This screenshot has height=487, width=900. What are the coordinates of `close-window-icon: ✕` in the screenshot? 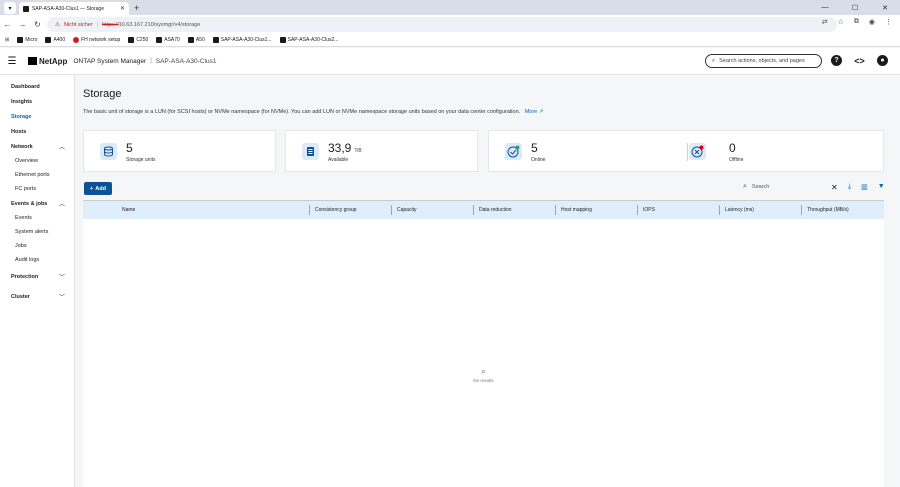 It's located at (885, 7).